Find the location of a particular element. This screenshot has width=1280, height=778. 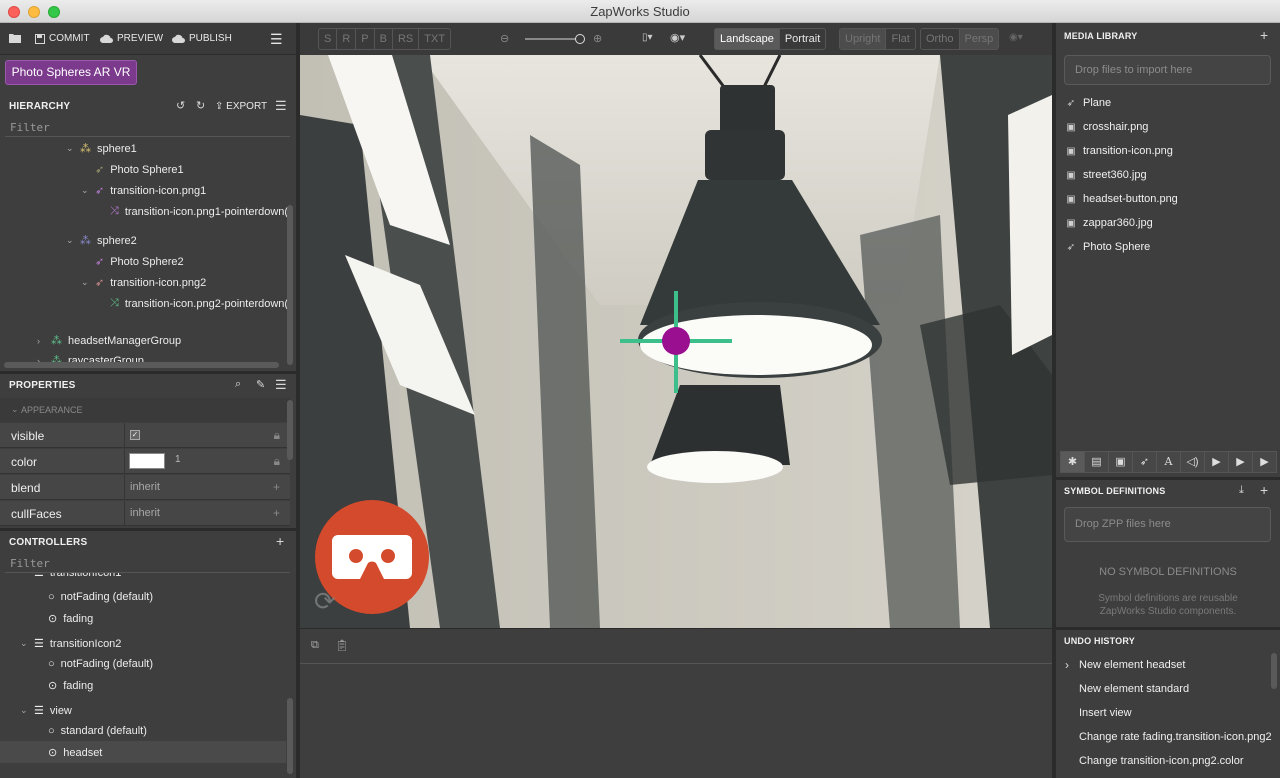

zoom-window-button is located at coordinates (54, 12).